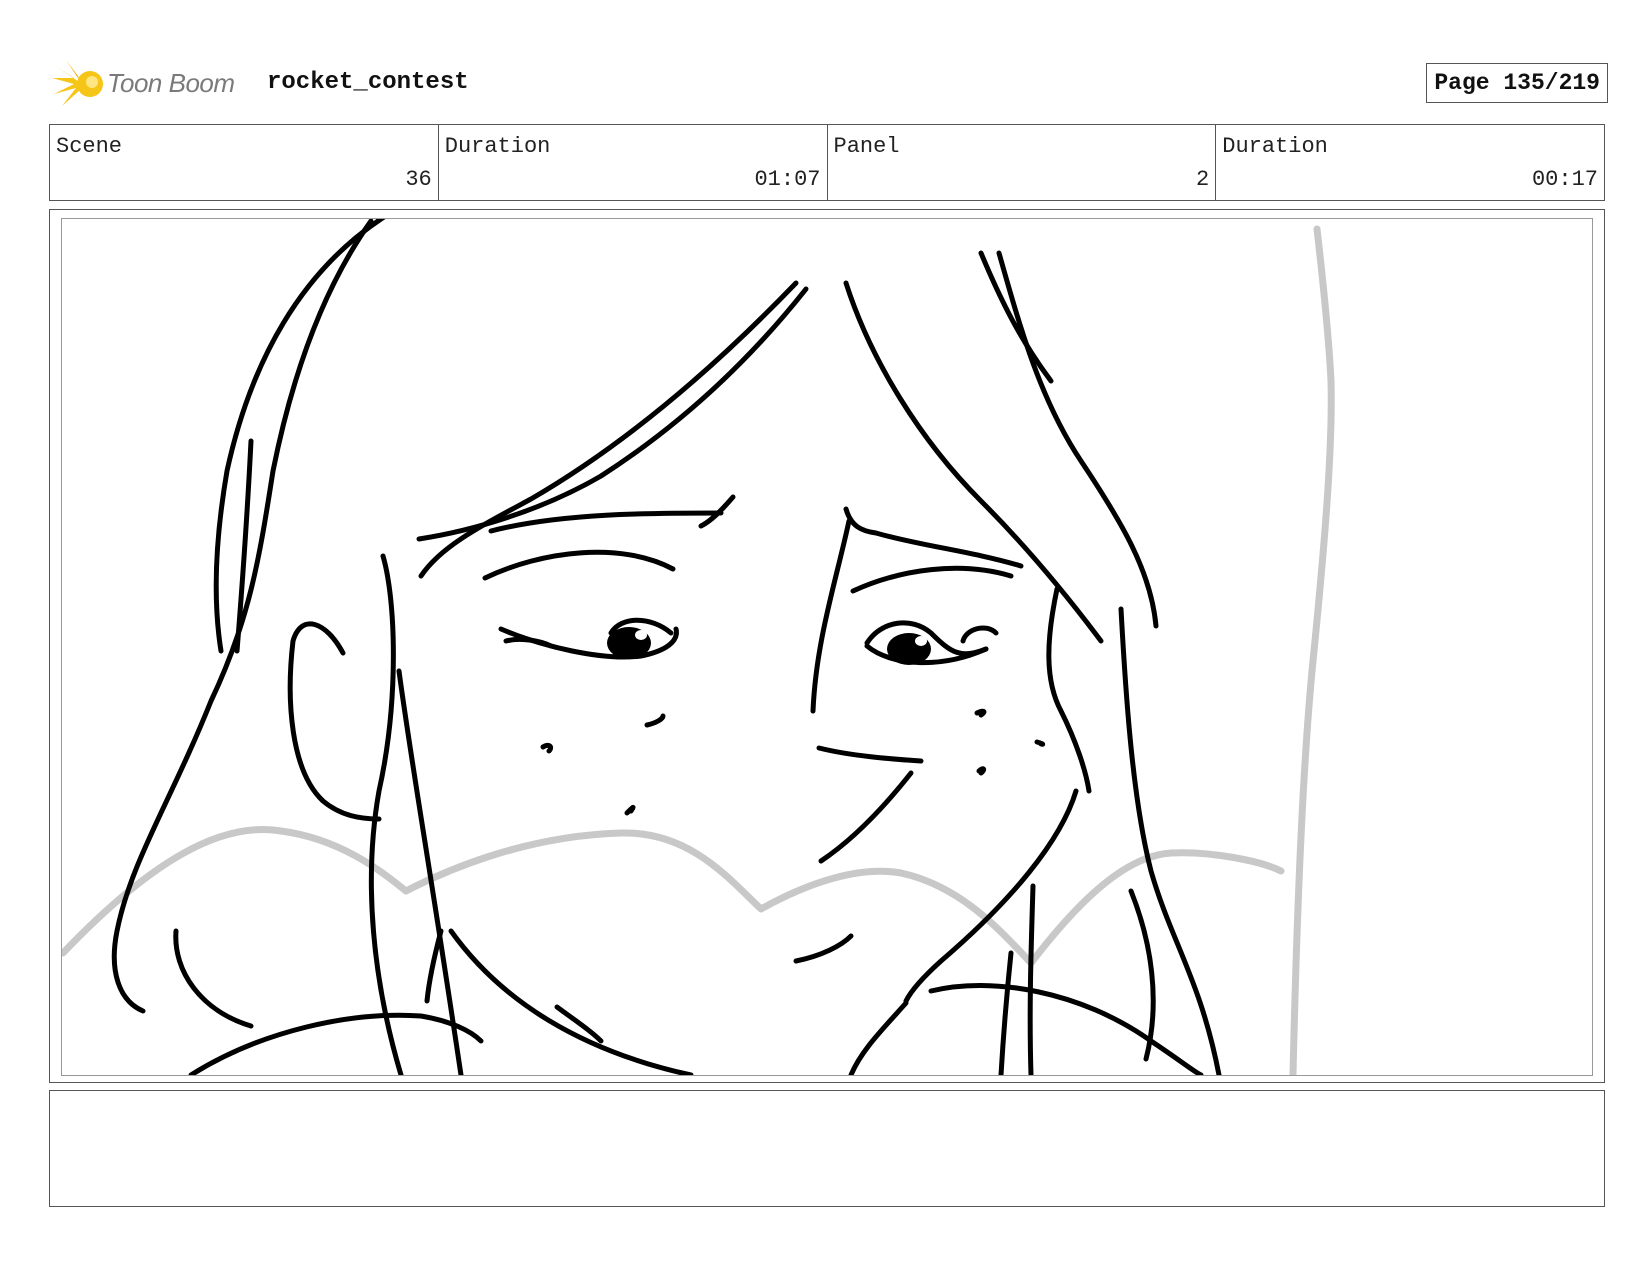 Image resolution: width=1650 pixels, height=1275 pixels. What do you see at coordinates (418, 179) in the screenshot?
I see `scene-value: 36` at bounding box center [418, 179].